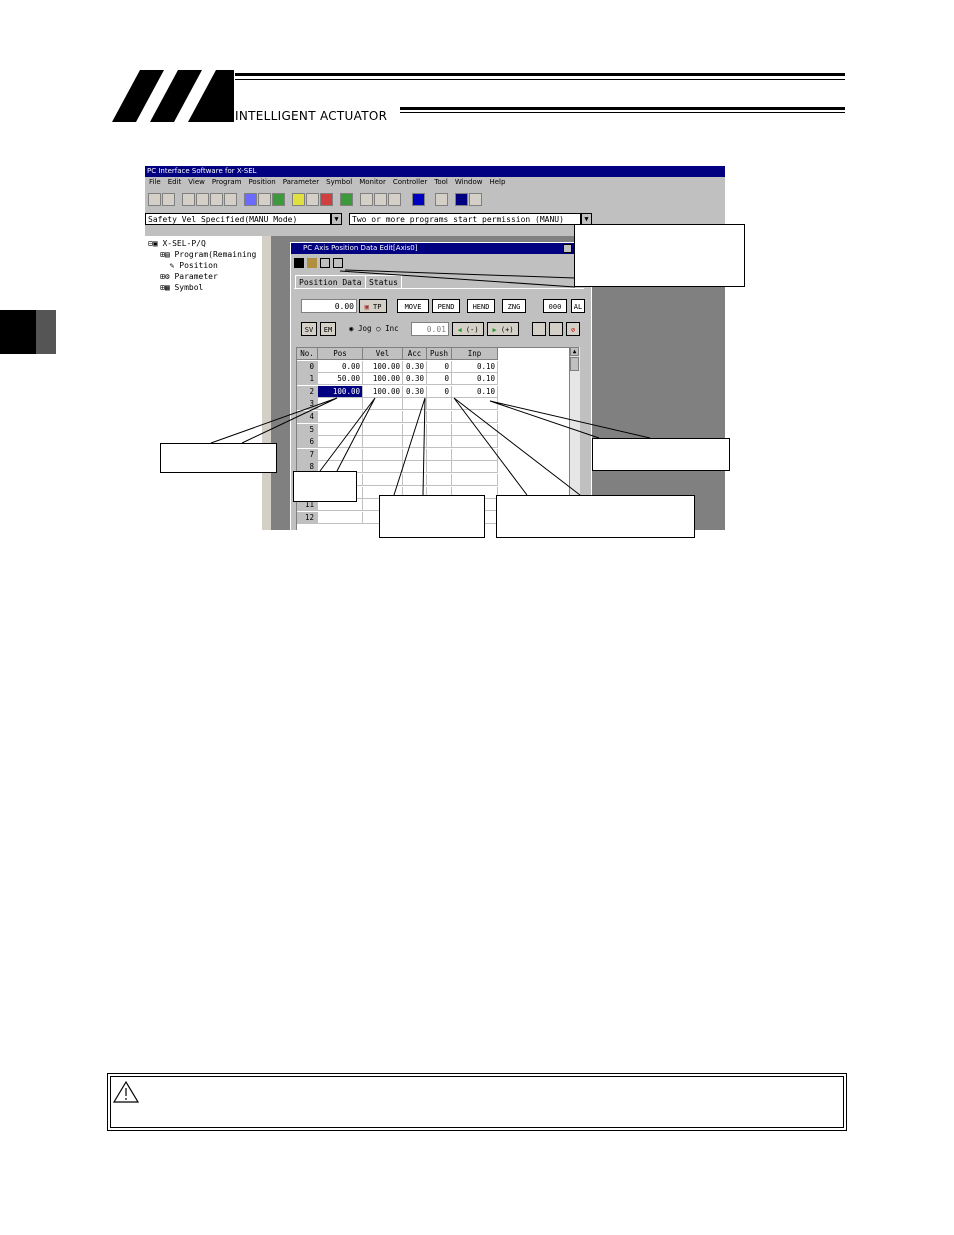 The height and width of the screenshot is (1235, 954). What do you see at coordinates (126, 1091) in the screenshot?
I see `warning-icon` at bounding box center [126, 1091].